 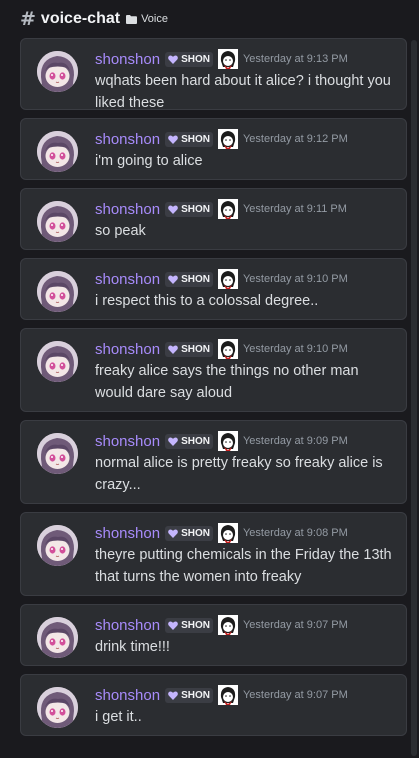 I want to click on channel-hash-icon: #, so click(x=28, y=19).